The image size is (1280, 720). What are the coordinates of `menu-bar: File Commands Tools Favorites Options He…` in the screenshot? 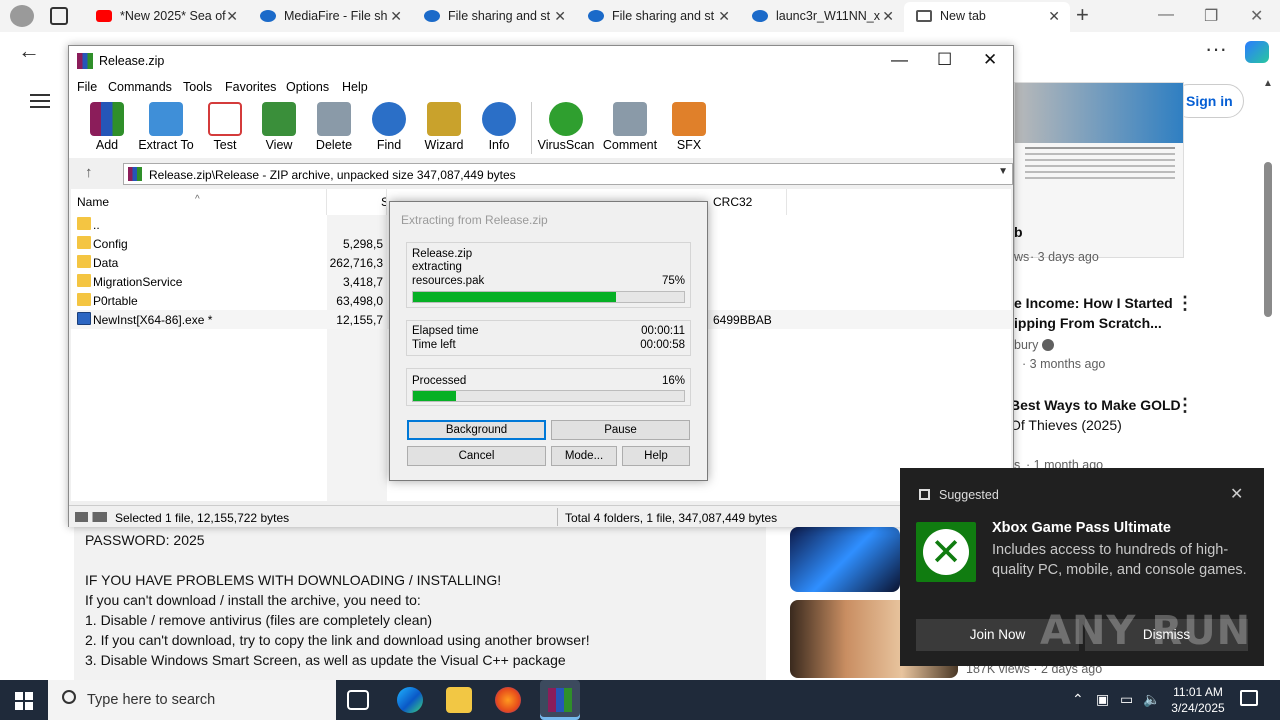 It's located at (541, 87).